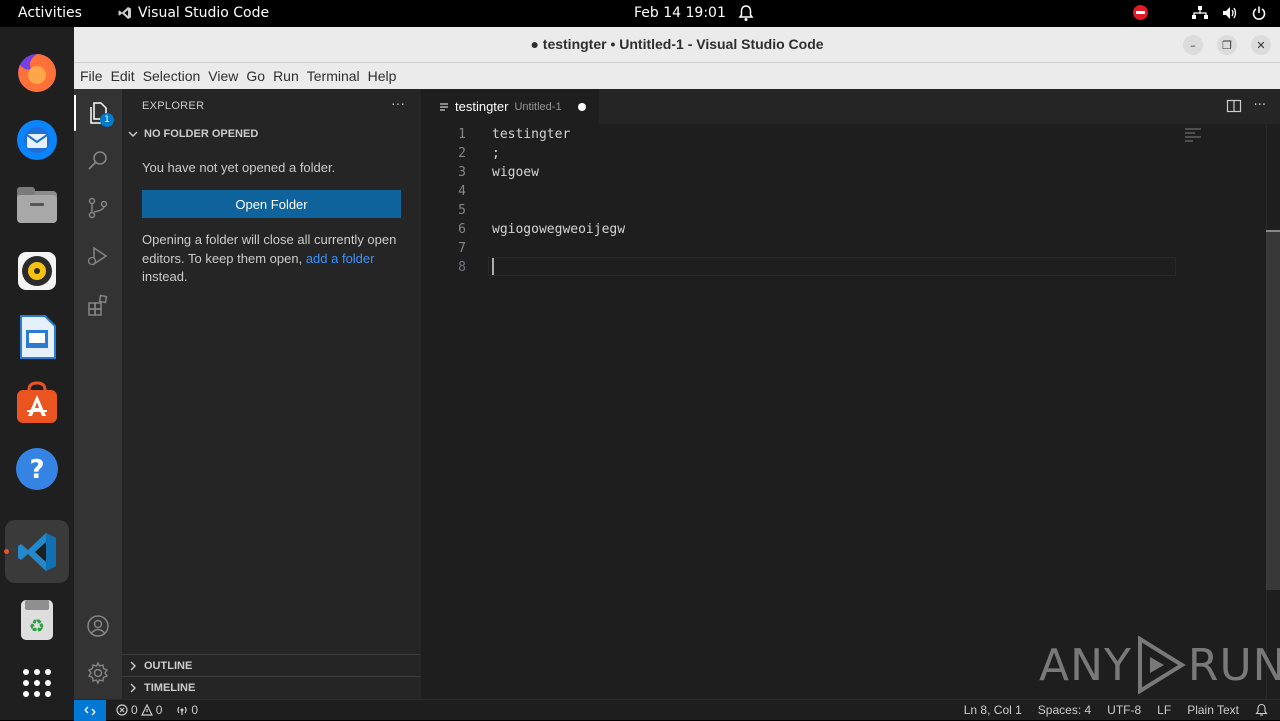 The image size is (1280, 721). I want to click on active-view-indicator, so click(75, 113).